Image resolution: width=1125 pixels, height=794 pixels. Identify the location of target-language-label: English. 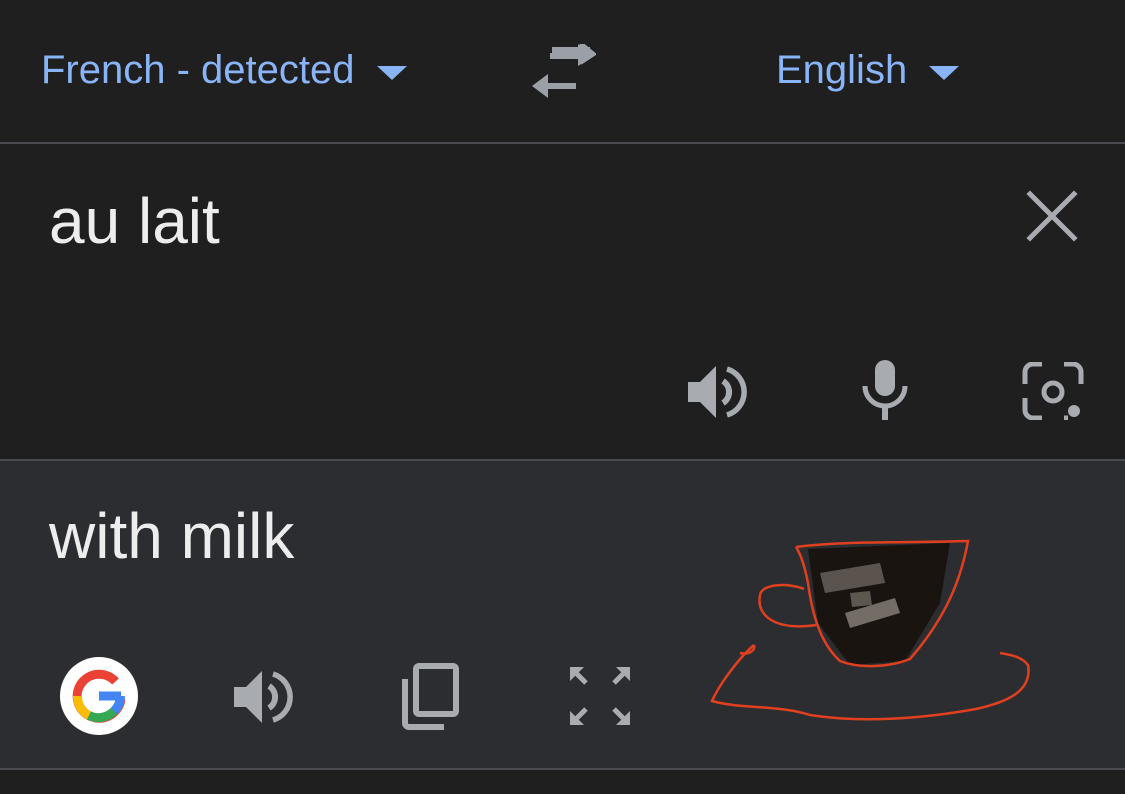
(842, 69).